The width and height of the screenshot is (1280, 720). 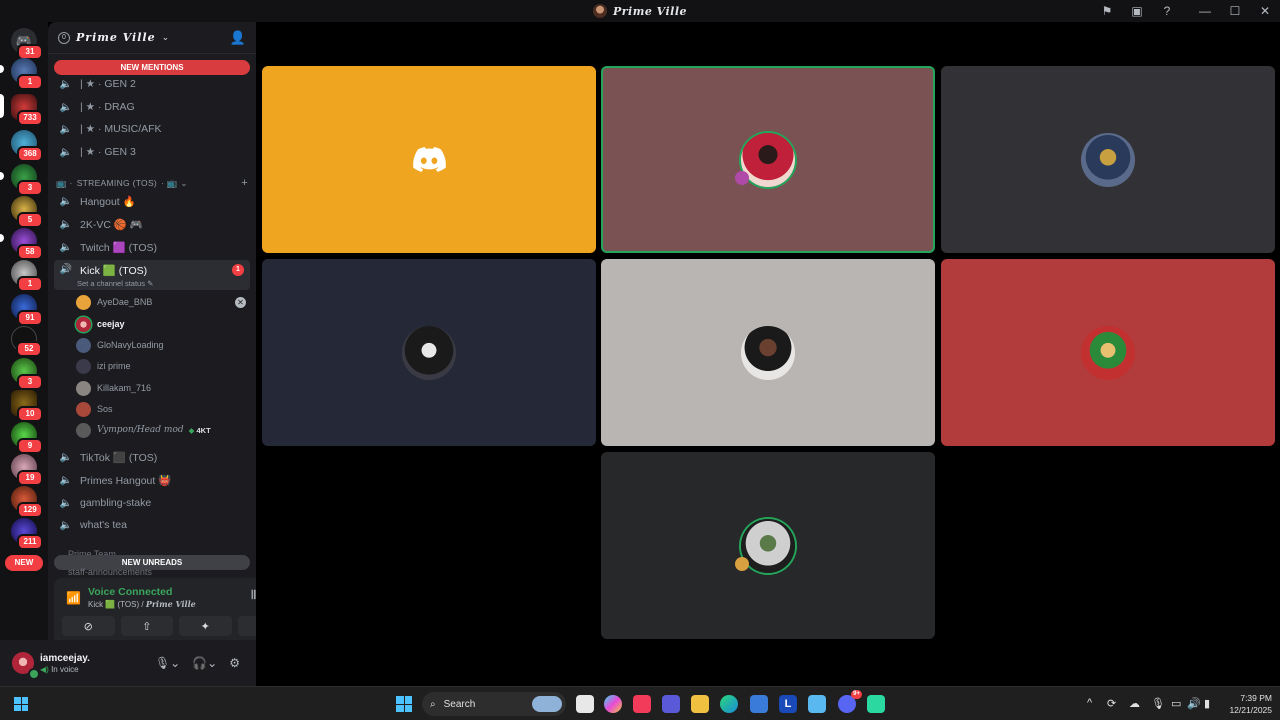 What do you see at coordinates (27, 244) in the screenshot?
I see `server-icon: 58` at bounding box center [27, 244].